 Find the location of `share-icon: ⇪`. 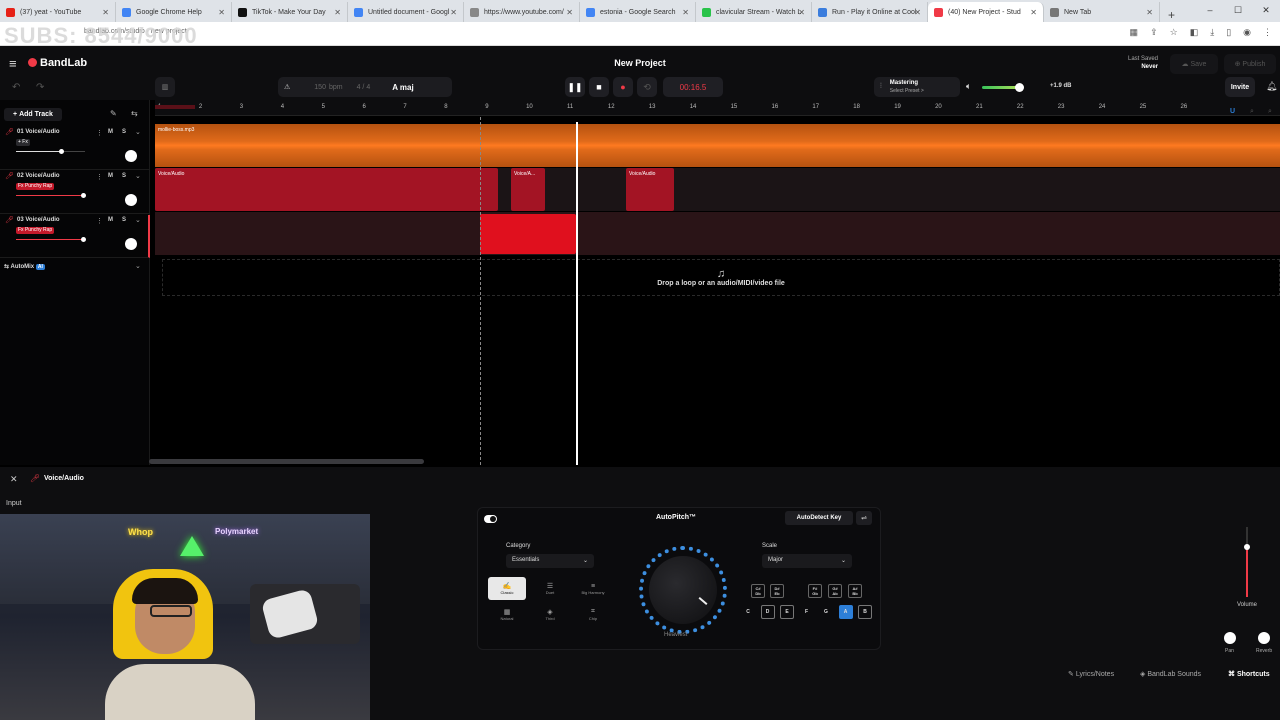

share-icon: ⇪ is located at coordinates (1154, 32).